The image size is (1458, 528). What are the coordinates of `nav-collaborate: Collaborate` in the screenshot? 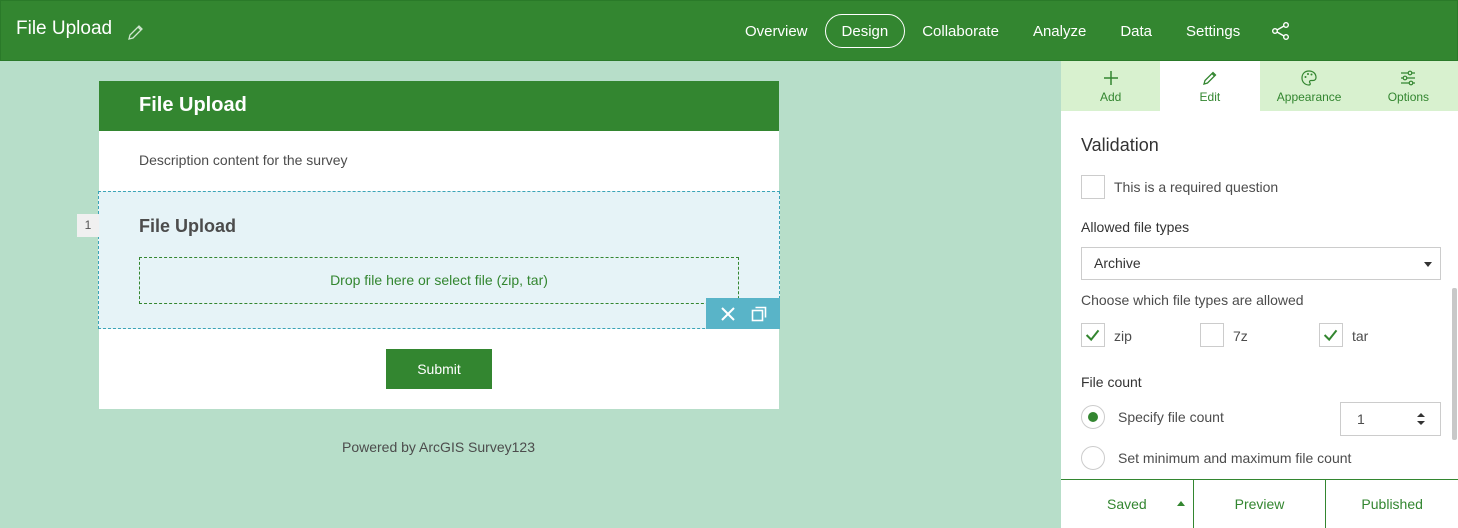 It's located at (960, 31).